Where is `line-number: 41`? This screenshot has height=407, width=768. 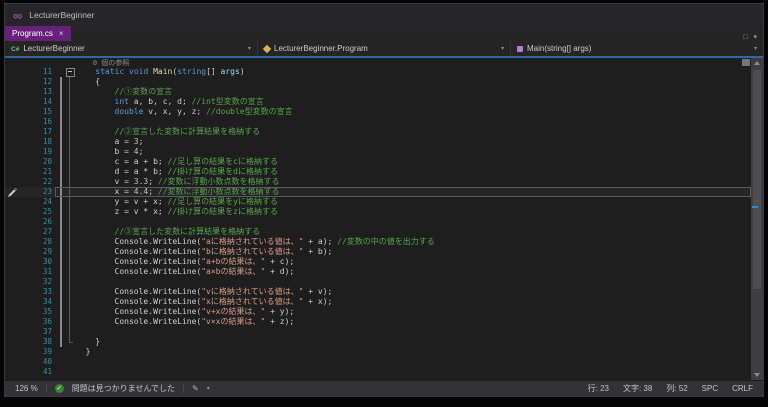 line-number: 41 is located at coordinates (38, 372).